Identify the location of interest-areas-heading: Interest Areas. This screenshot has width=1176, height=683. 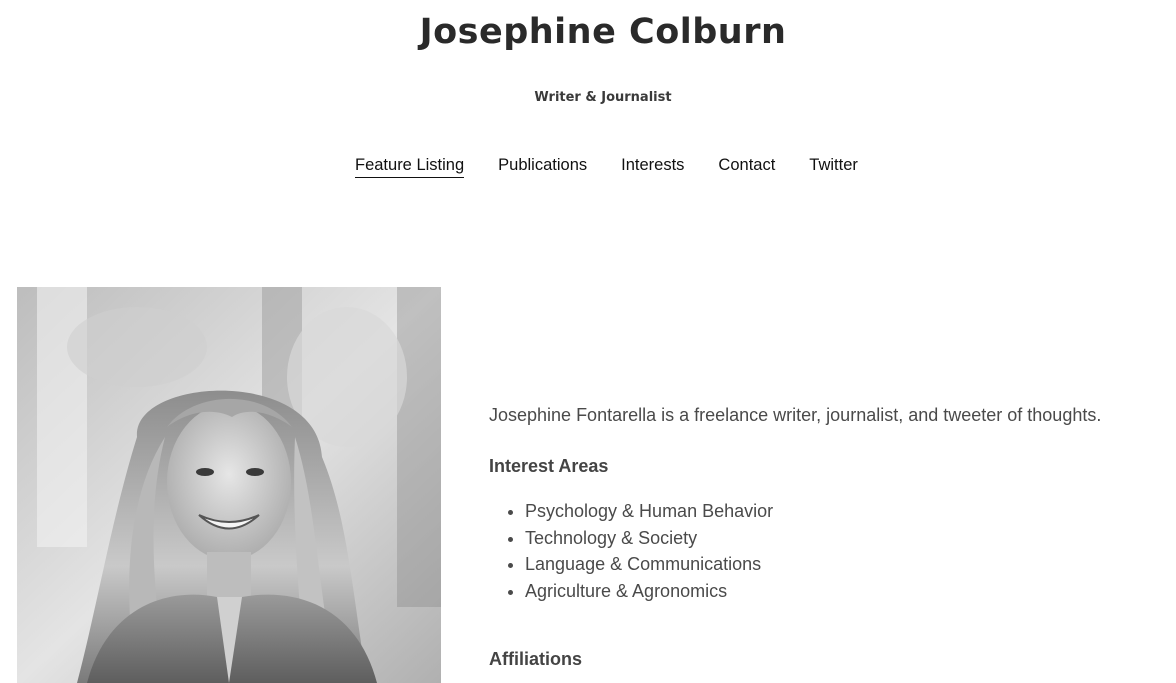
(549, 466).